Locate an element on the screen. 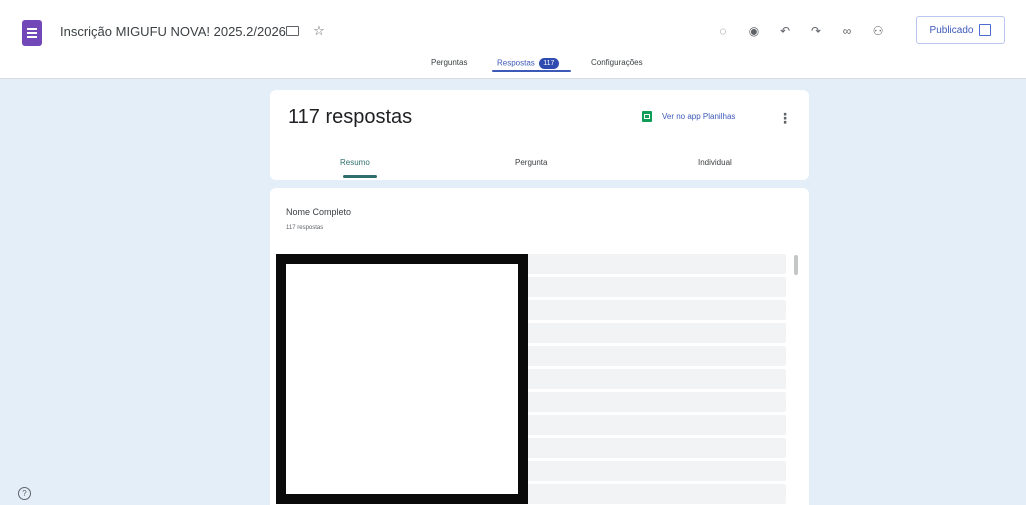 The width and height of the screenshot is (1026, 505). subtab-individual: Individual is located at coordinates (715, 162).